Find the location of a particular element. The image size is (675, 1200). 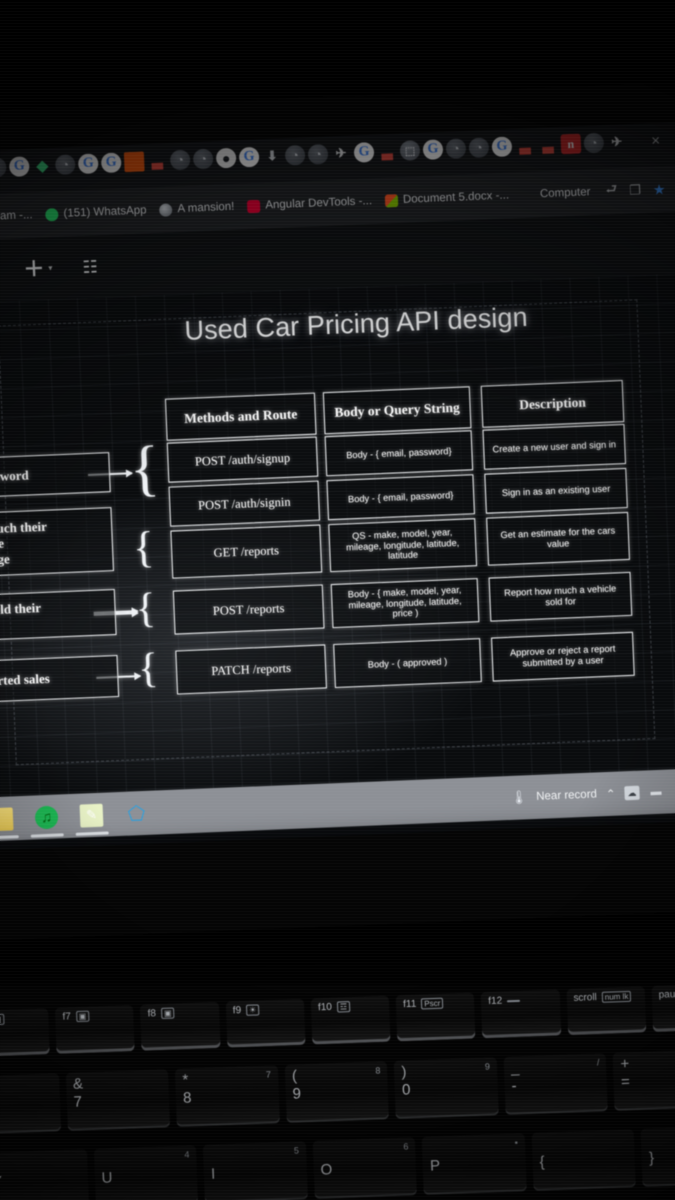

description-cell-4: Report how much a vehicle sold for is located at coordinates (560, 596).